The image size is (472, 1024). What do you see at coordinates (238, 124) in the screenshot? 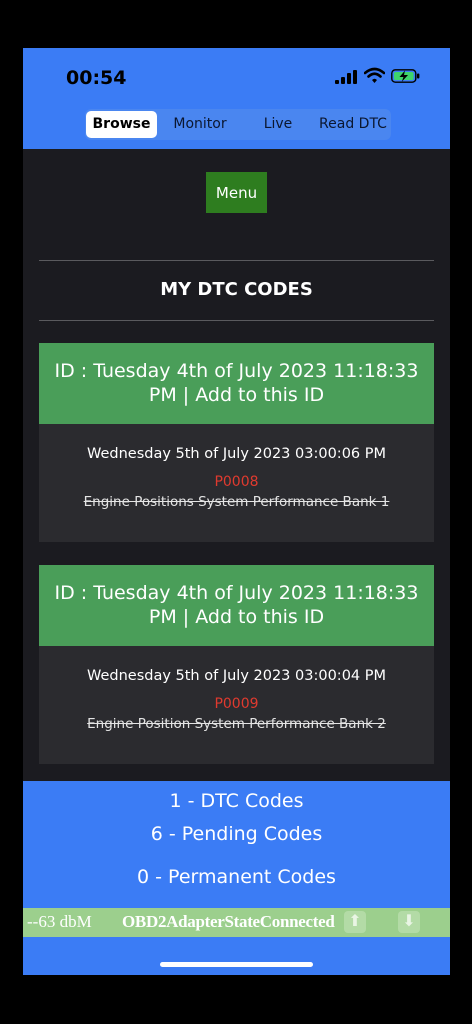
I see `top-tab-bar: Browse Monitor Live Read DTC` at bounding box center [238, 124].